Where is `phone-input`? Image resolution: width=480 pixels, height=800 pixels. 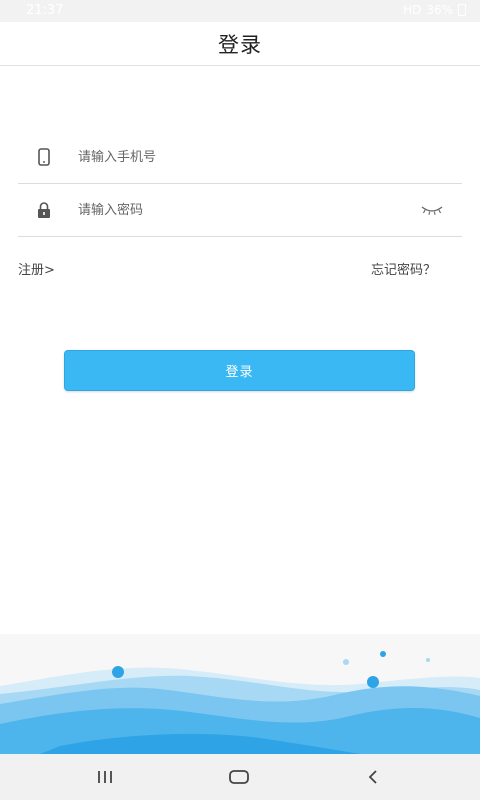 phone-input is located at coordinates (238, 157).